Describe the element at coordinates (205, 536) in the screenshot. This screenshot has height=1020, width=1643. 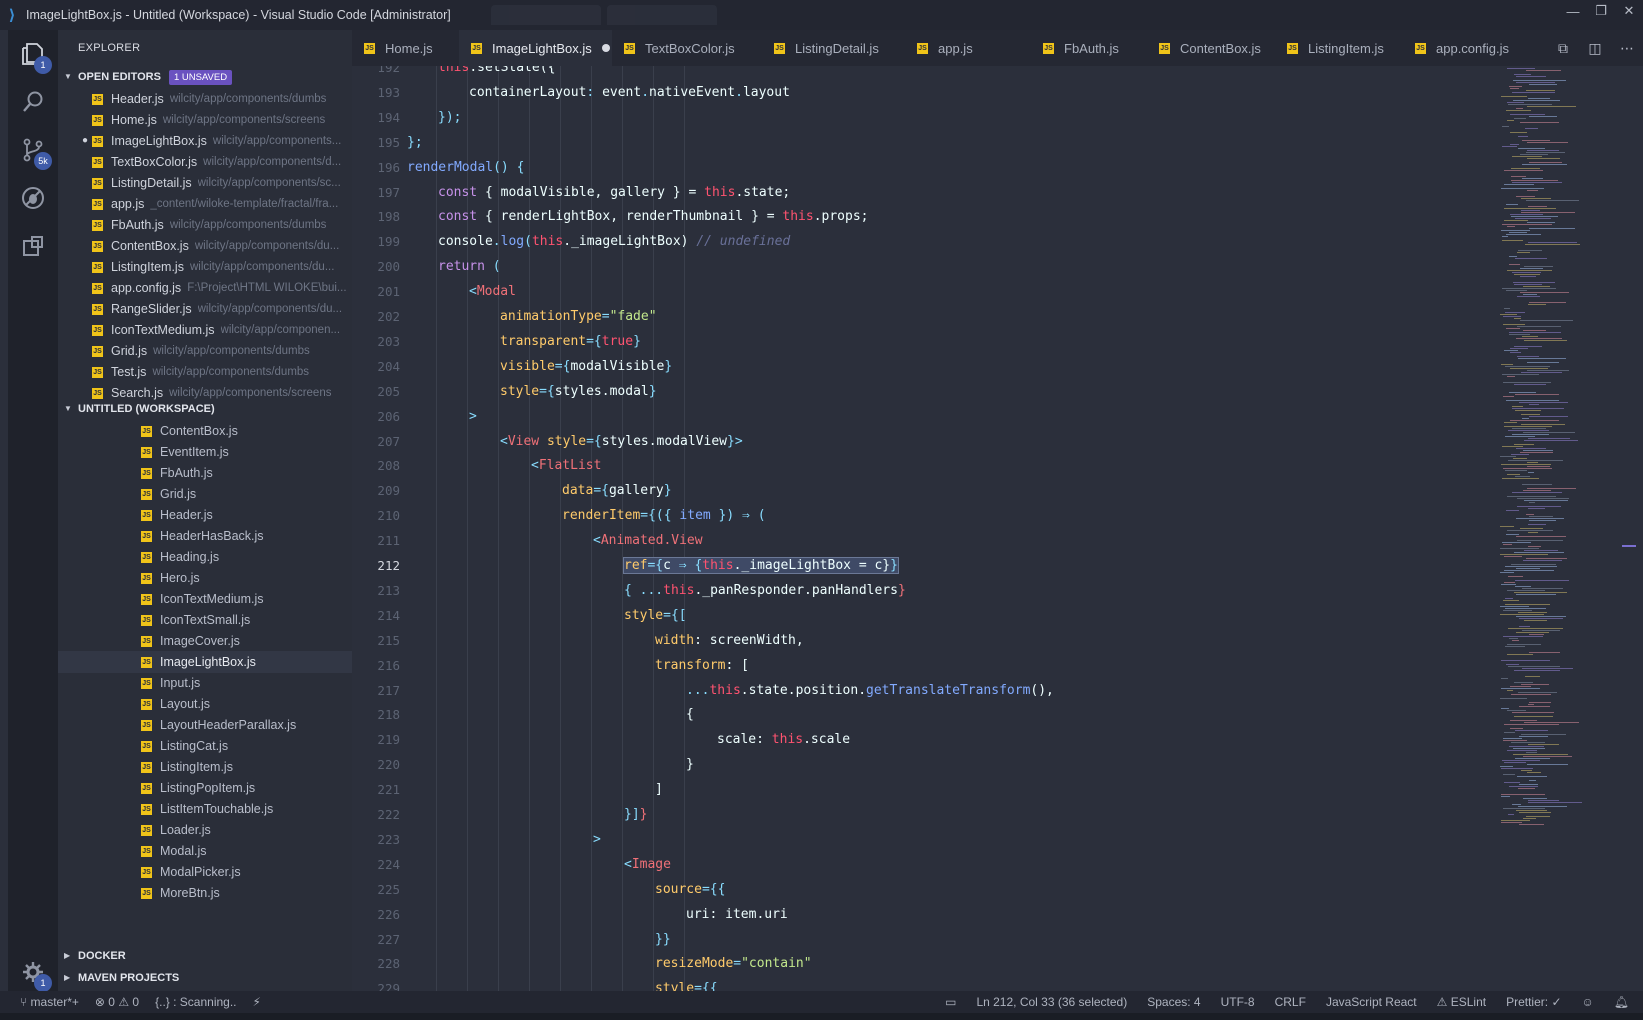
I see `workspace-file-item: JS HeaderHasBack.js` at that location.